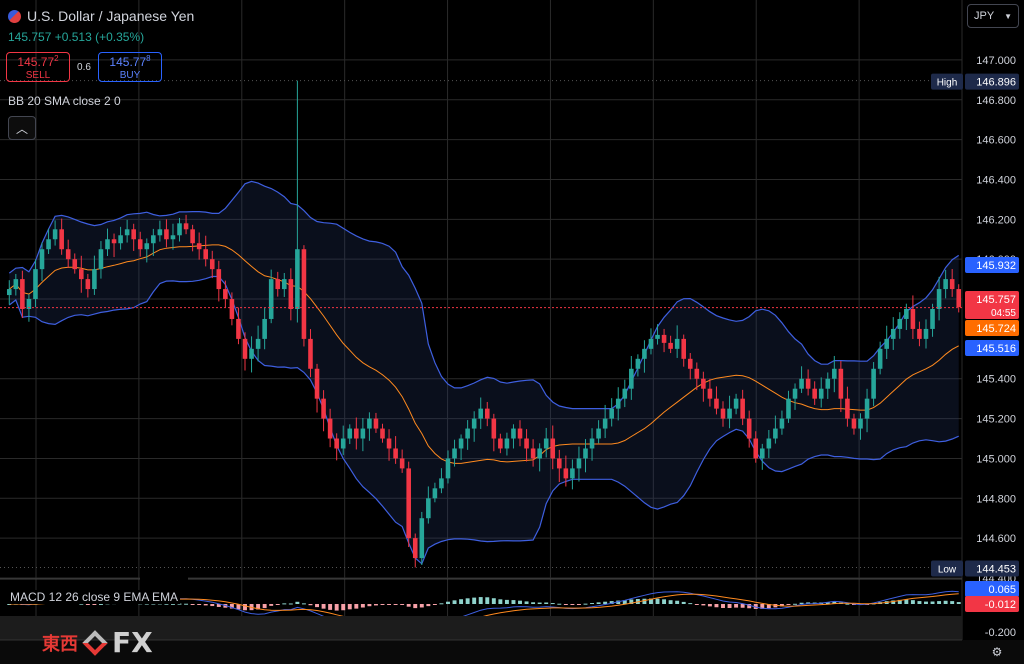  Describe the element at coordinates (996, 499) in the screenshot. I see `y-tick-label: 144.800` at that location.